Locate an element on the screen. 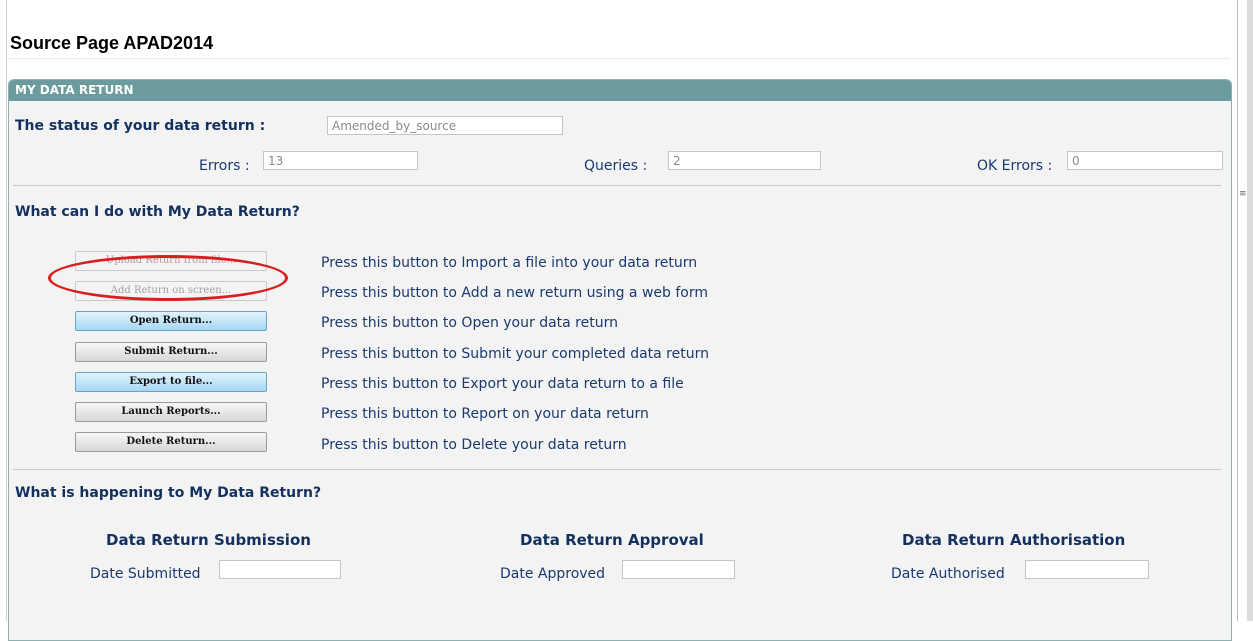 The image size is (1253, 641). right-border is located at coordinates (1237, 310).